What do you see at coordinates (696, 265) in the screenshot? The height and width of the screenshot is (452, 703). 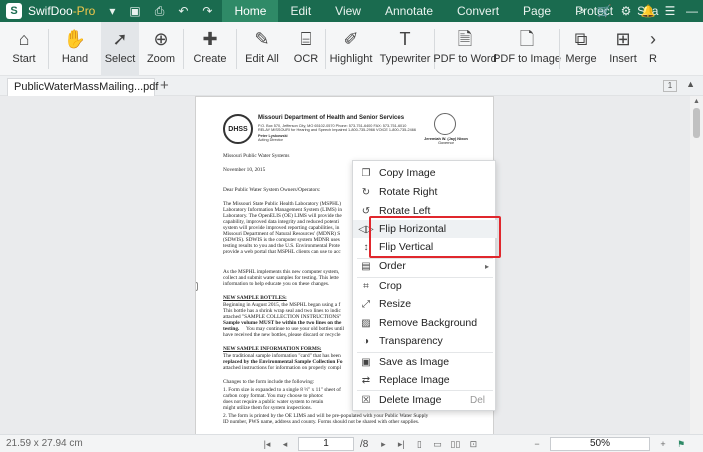 I see `vertical-scrollbar: ▲` at bounding box center [696, 265].